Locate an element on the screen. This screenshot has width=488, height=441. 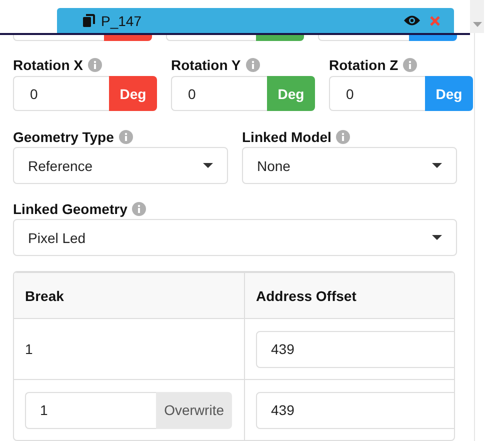
scroll-down-icon is located at coordinates (477, 24).